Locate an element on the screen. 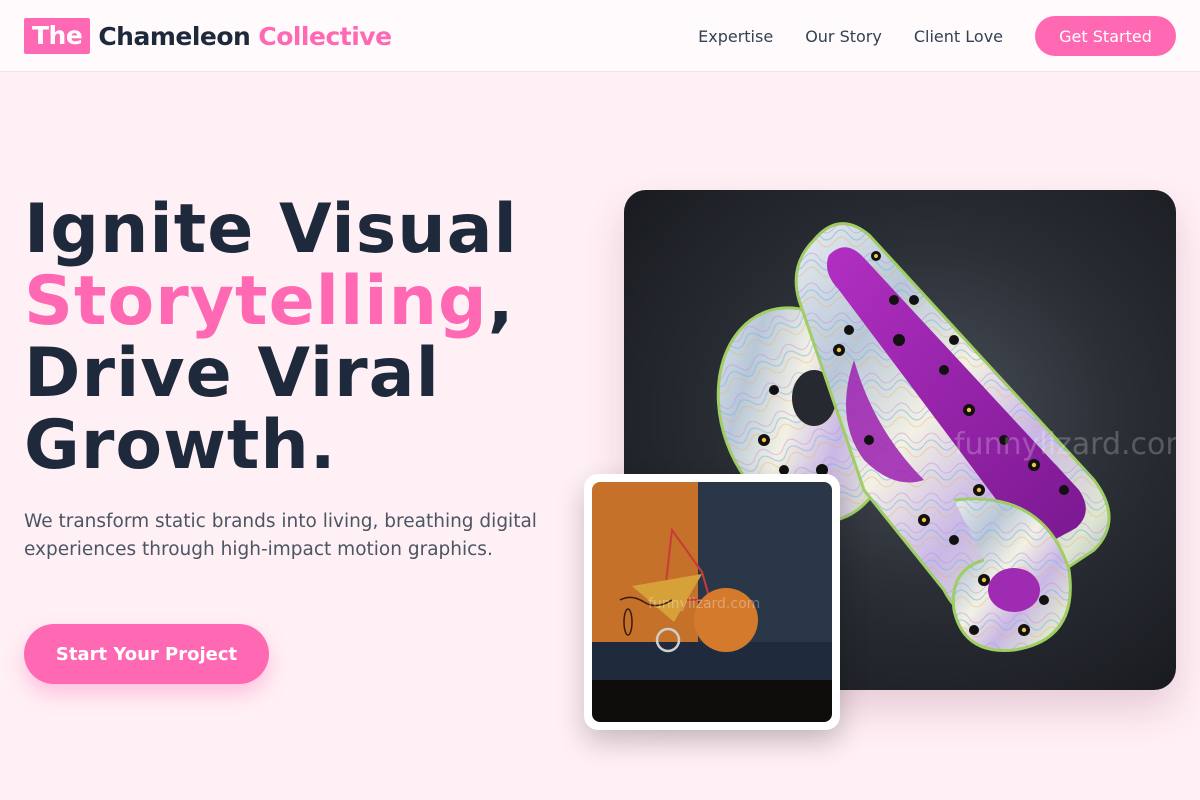 The image size is (1200, 800). headline-line-1: Ignite Visual is located at coordinates (271, 229).